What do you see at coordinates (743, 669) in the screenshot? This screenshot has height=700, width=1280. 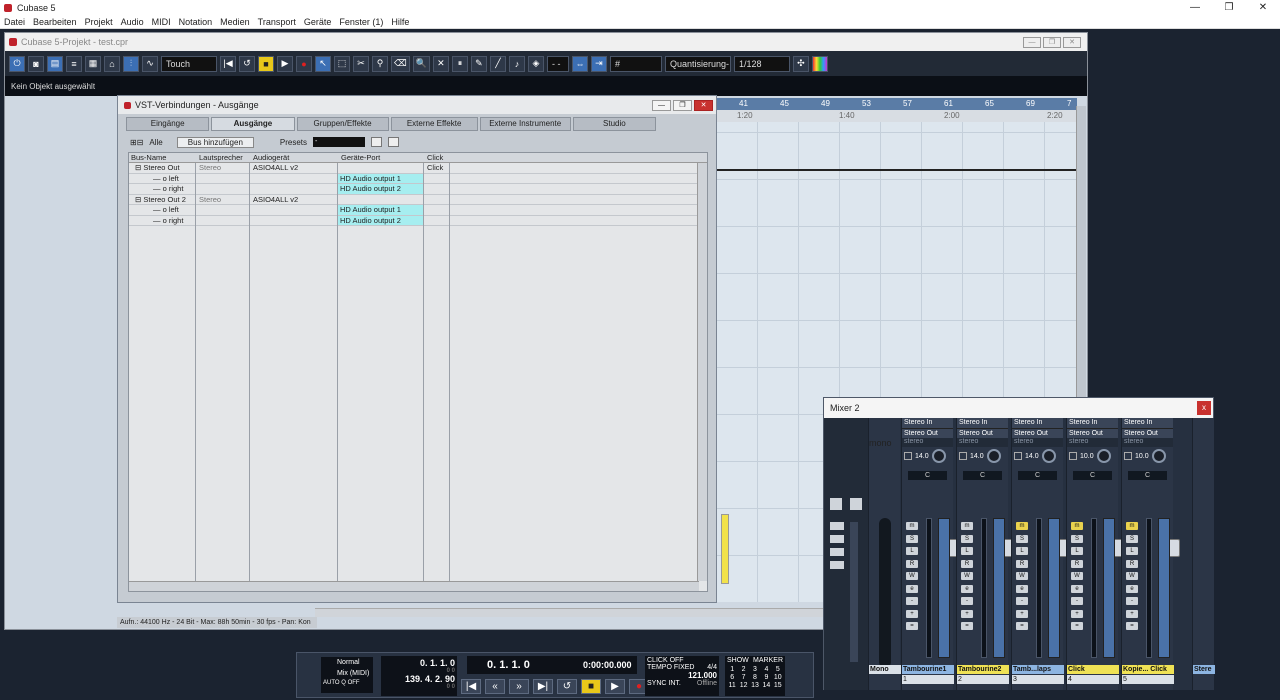 I see `marker-button: 2` at bounding box center [743, 669].